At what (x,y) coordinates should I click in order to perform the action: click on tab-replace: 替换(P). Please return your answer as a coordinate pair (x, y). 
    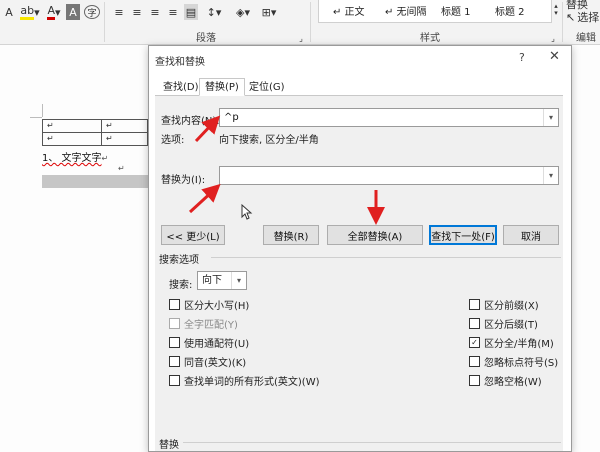
    Looking at the image, I should click on (222, 87).